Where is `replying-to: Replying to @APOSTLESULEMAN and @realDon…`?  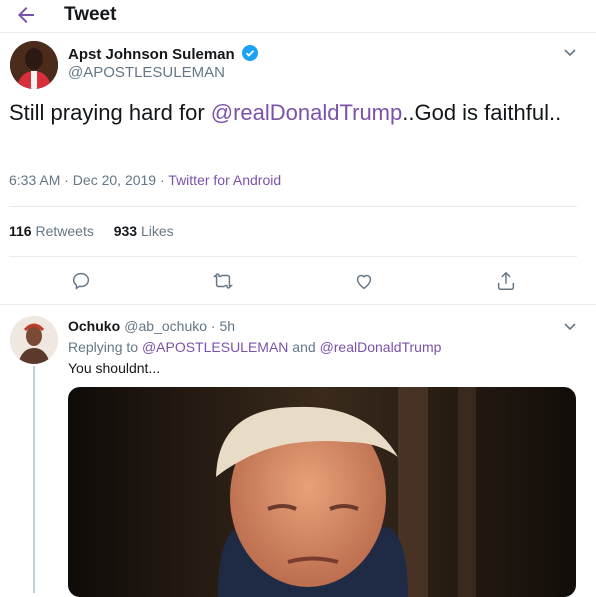 replying-to: Replying to @APOSTLESULEMAN and @realDon… is located at coordinates (254, 347).